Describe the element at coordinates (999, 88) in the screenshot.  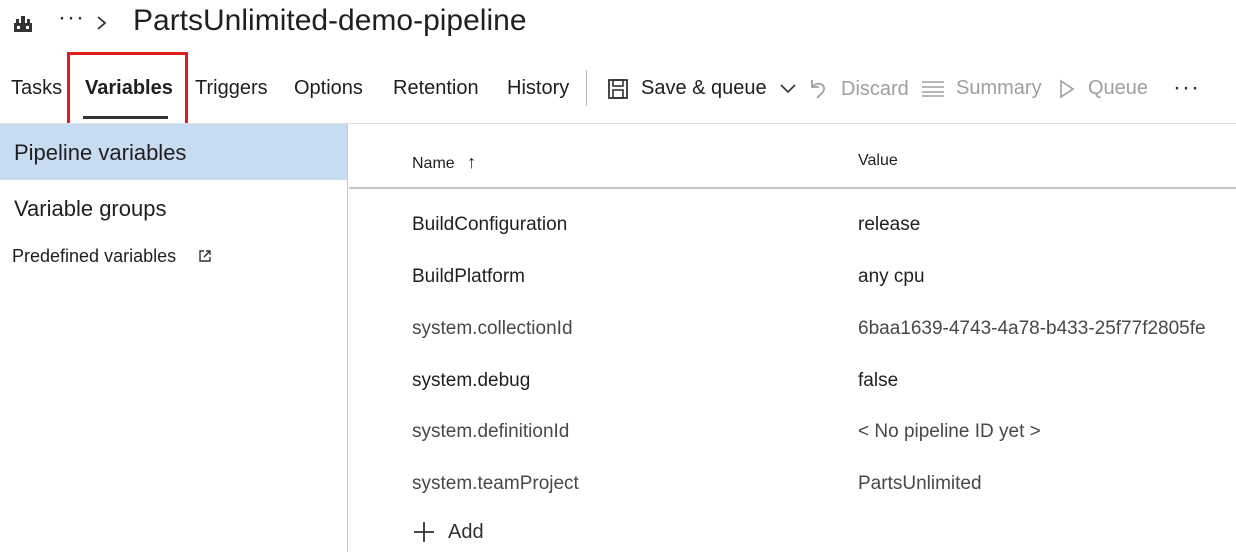
I see `summary-label: Summary` at that location.